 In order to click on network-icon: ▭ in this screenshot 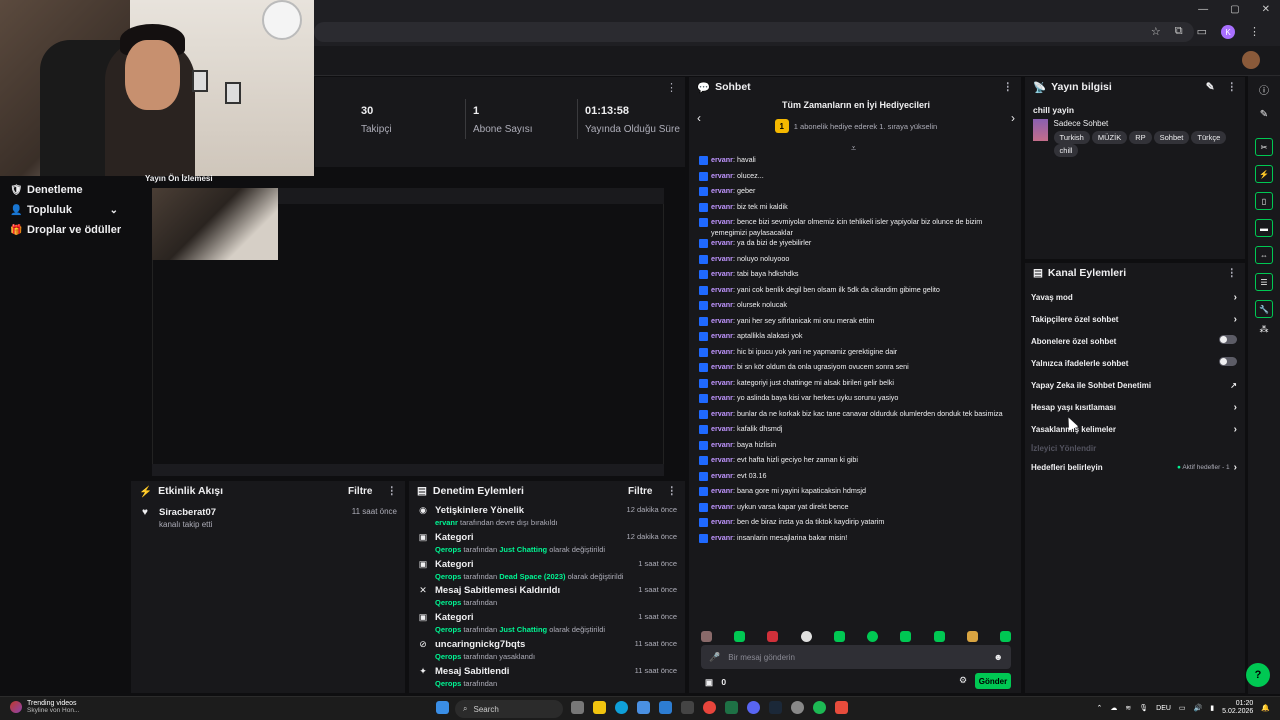, I will do `click(1182, 708)`.